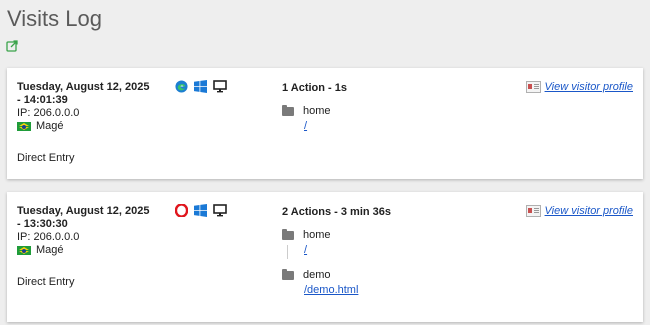  What do you see at coordinates (92, 218) in the screenshot?
I see `visit-date: Tuesday, August 12, 2025 - 13:30:30` at bounding box center [92, 218].